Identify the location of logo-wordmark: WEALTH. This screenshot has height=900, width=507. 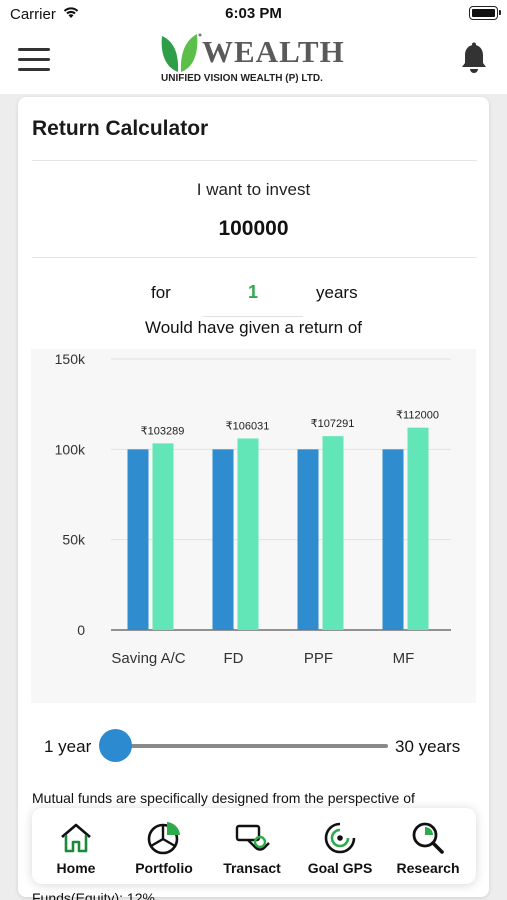
(273, 51).